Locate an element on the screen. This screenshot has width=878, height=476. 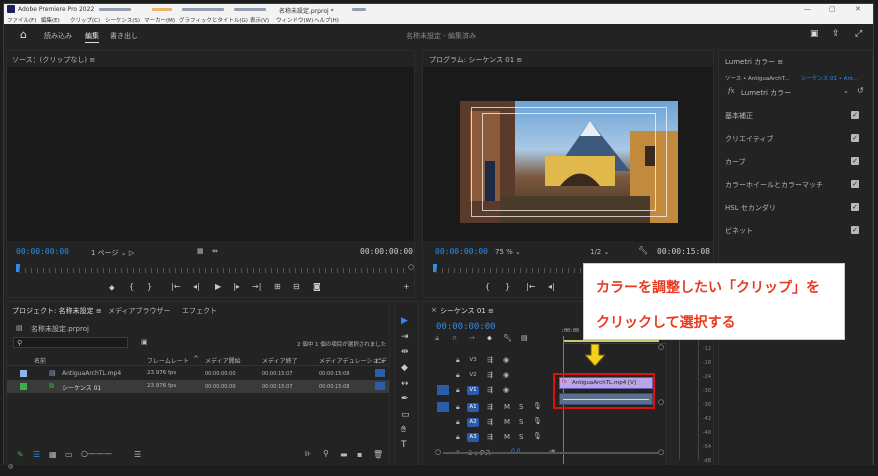
type-tool-icon: T is located at coordinates (404, 445).